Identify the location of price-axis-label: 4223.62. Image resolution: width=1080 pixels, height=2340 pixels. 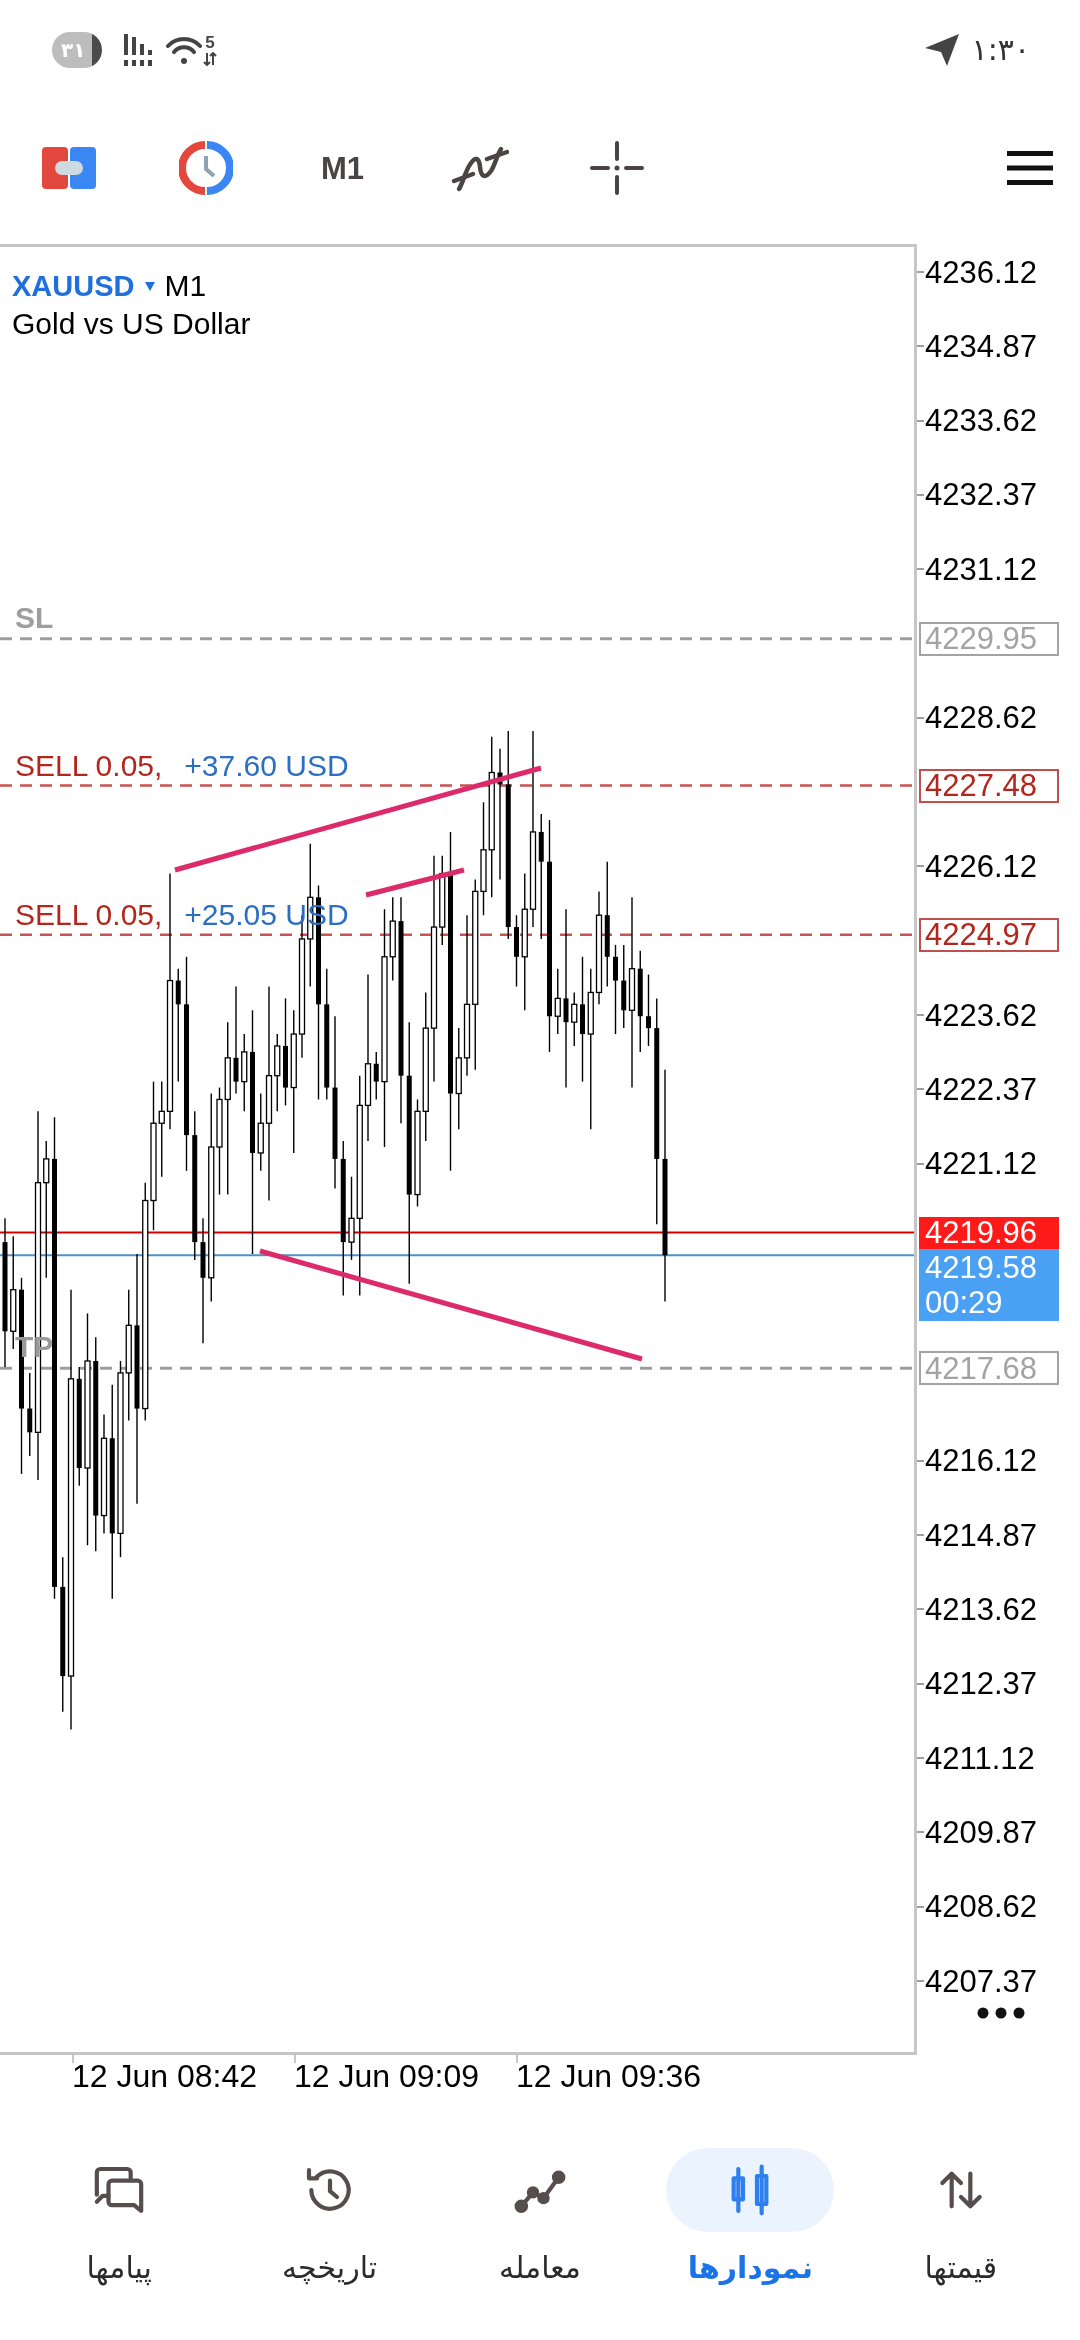
(981, 1015).